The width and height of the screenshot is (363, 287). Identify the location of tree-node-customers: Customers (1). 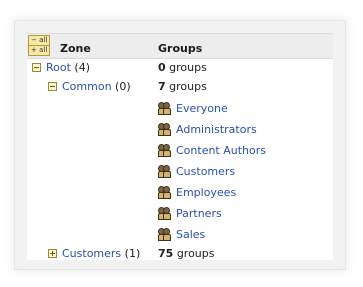
(94, 254).